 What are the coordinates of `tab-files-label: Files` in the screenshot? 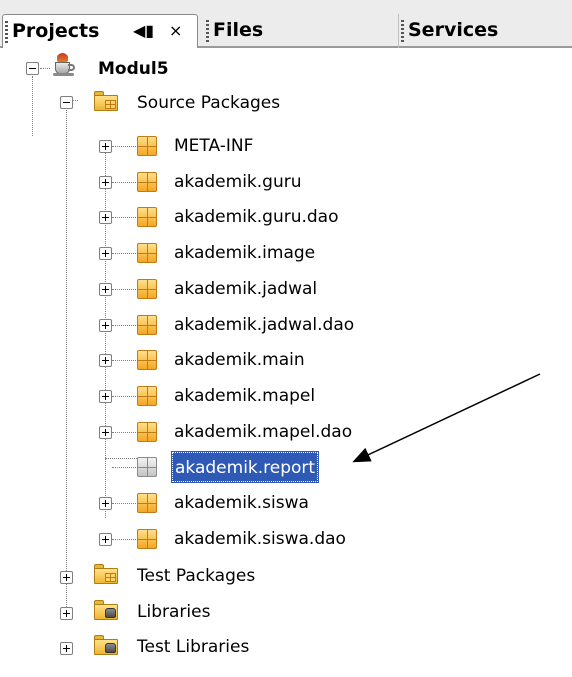 It's located at (238, 30).